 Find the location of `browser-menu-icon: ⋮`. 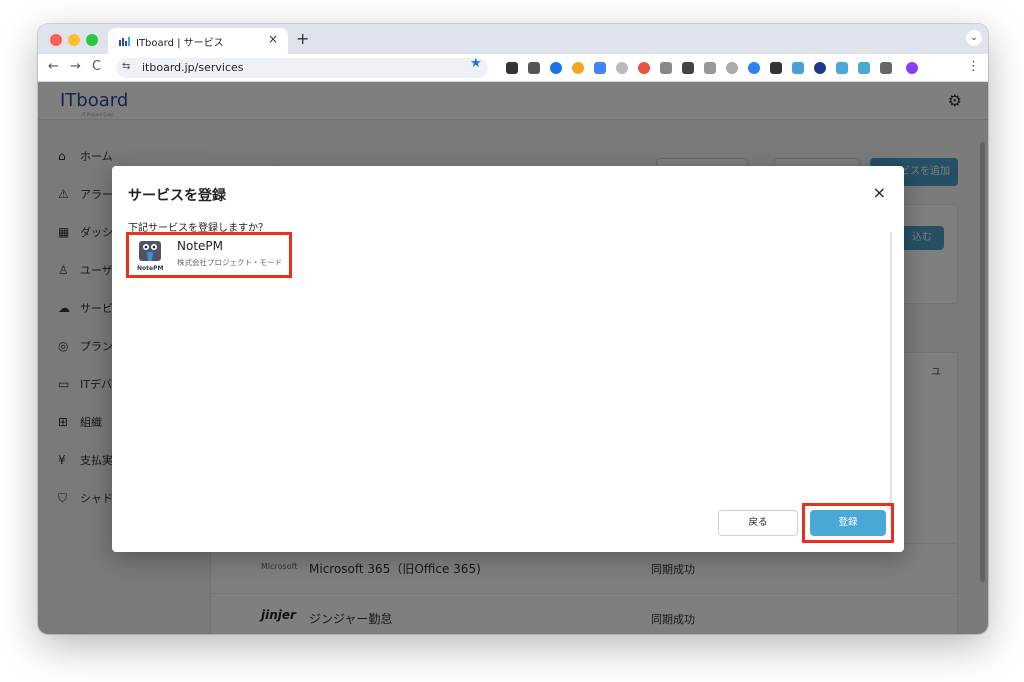

browser-menu-icon: ⋮ is located at coordinates (973, 66).